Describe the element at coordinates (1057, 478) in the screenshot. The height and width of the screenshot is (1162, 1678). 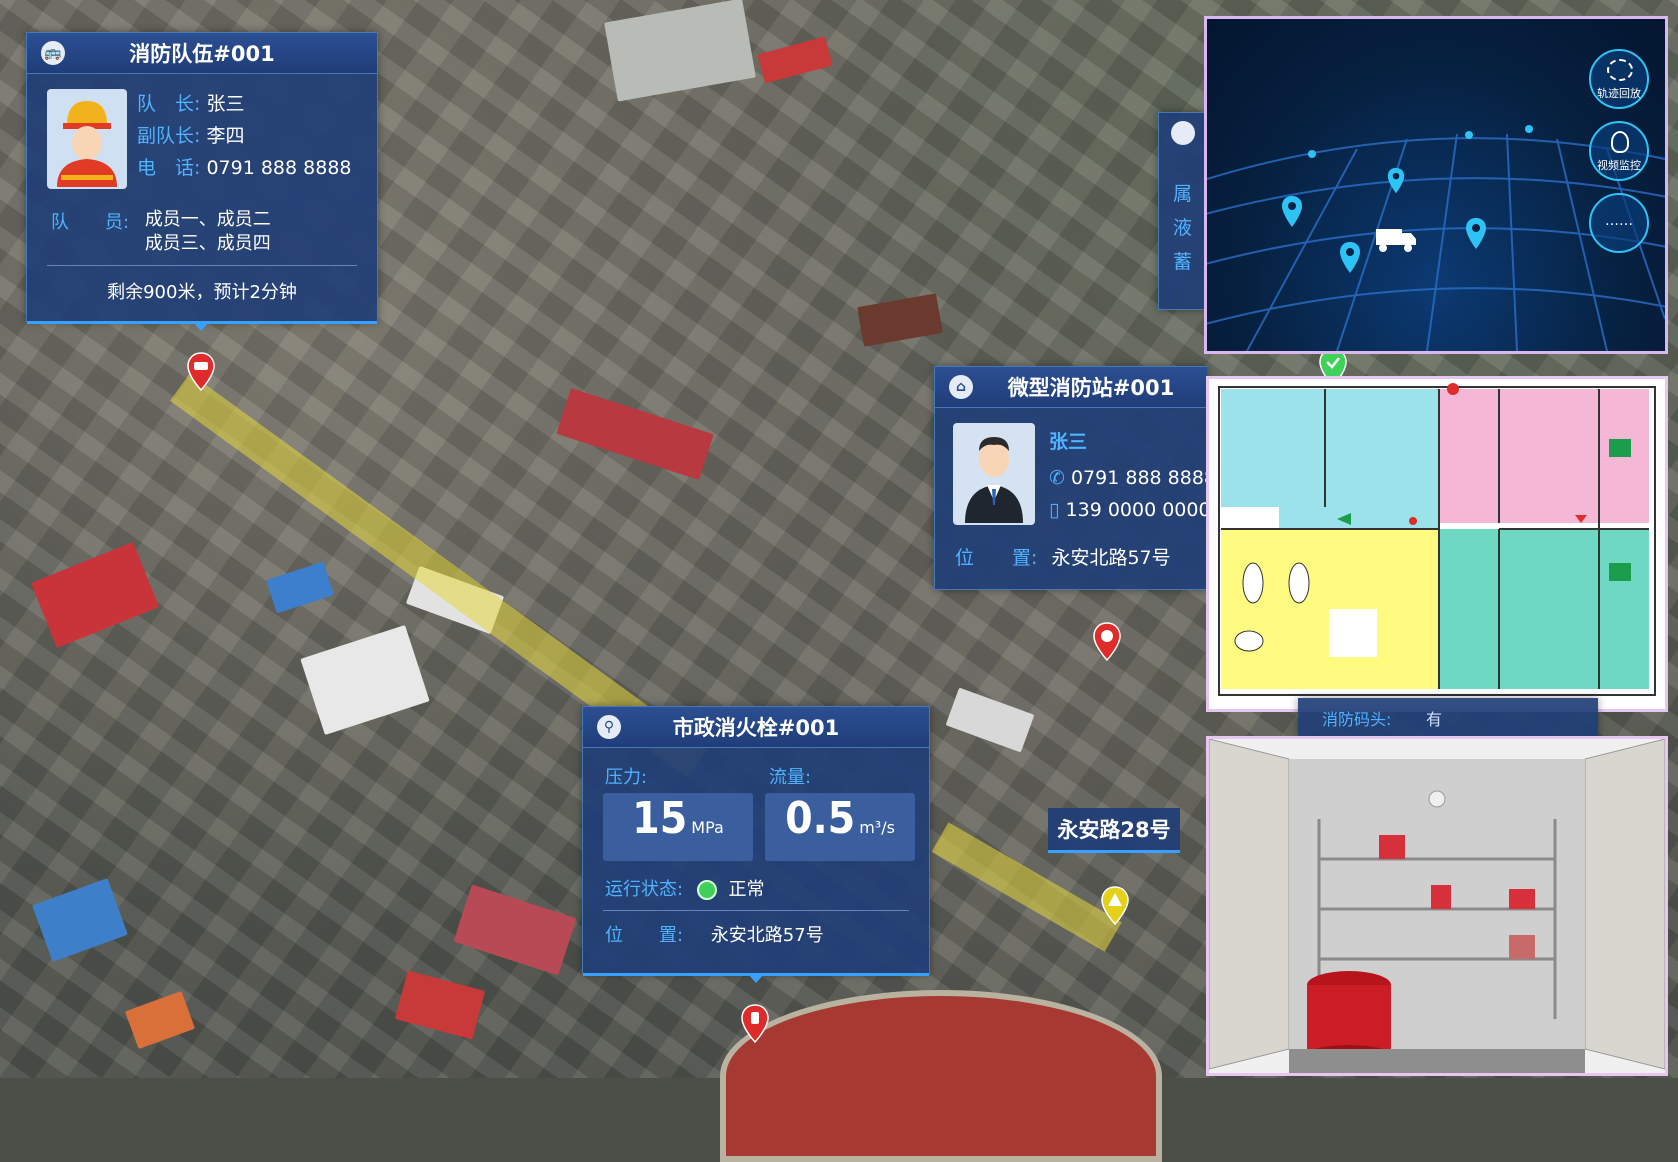
I see `phone-icon: ✆` at that location.